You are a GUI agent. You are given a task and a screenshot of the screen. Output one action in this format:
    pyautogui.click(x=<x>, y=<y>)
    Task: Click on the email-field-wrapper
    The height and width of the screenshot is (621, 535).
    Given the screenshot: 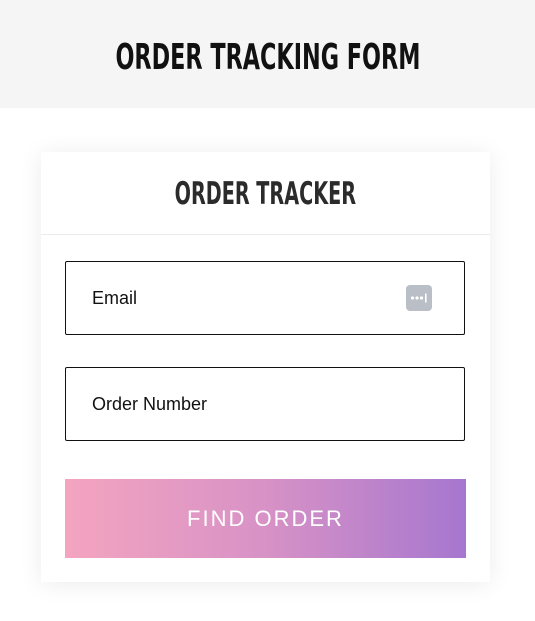 What is the action you would take?
    pyautogui.click(x=265, y=298)
    